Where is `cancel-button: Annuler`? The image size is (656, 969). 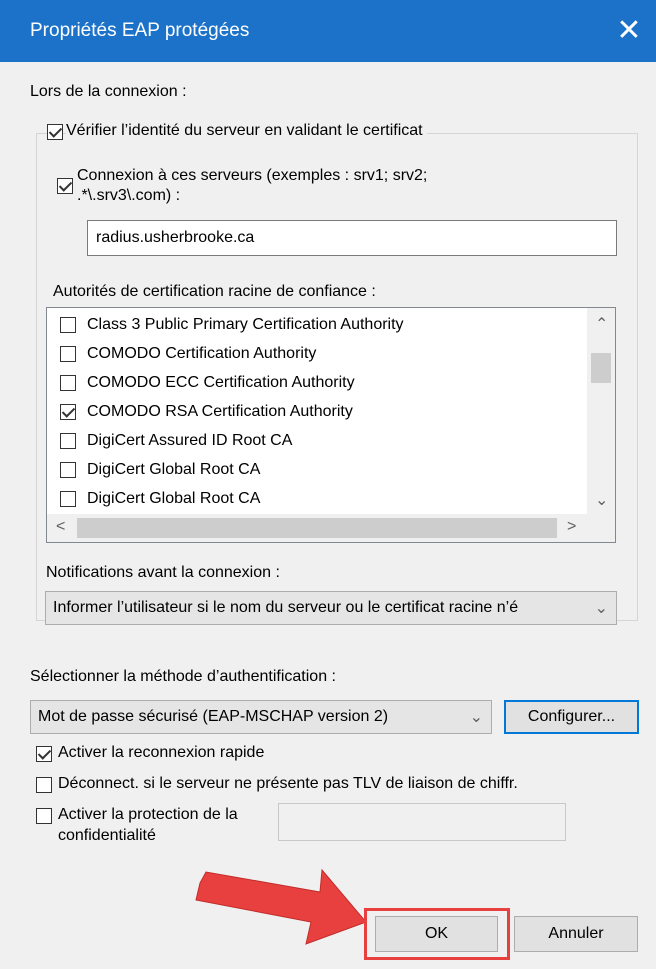
cancel-button: Annuler is located at coordinates (576, 934).